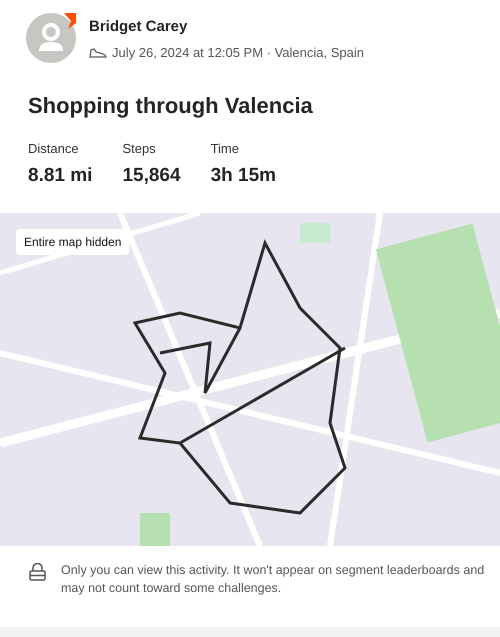 The width and height of the screenshot is (500, 637). What do you see at coordinates (98, 52) in the screenshot?
I see `shoe-icon` at bounding box center [98, 52].